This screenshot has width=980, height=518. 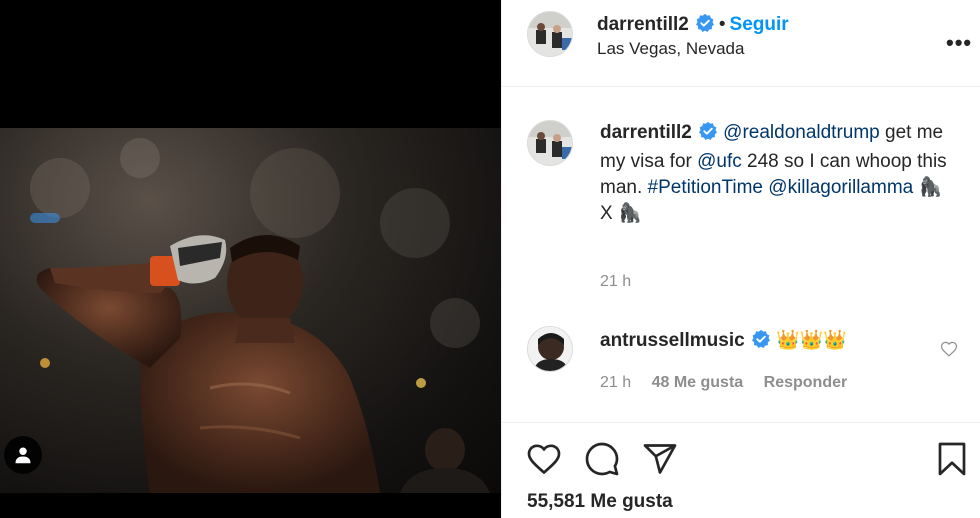 I want to click on heart-icon, so click(x=544, y=461).